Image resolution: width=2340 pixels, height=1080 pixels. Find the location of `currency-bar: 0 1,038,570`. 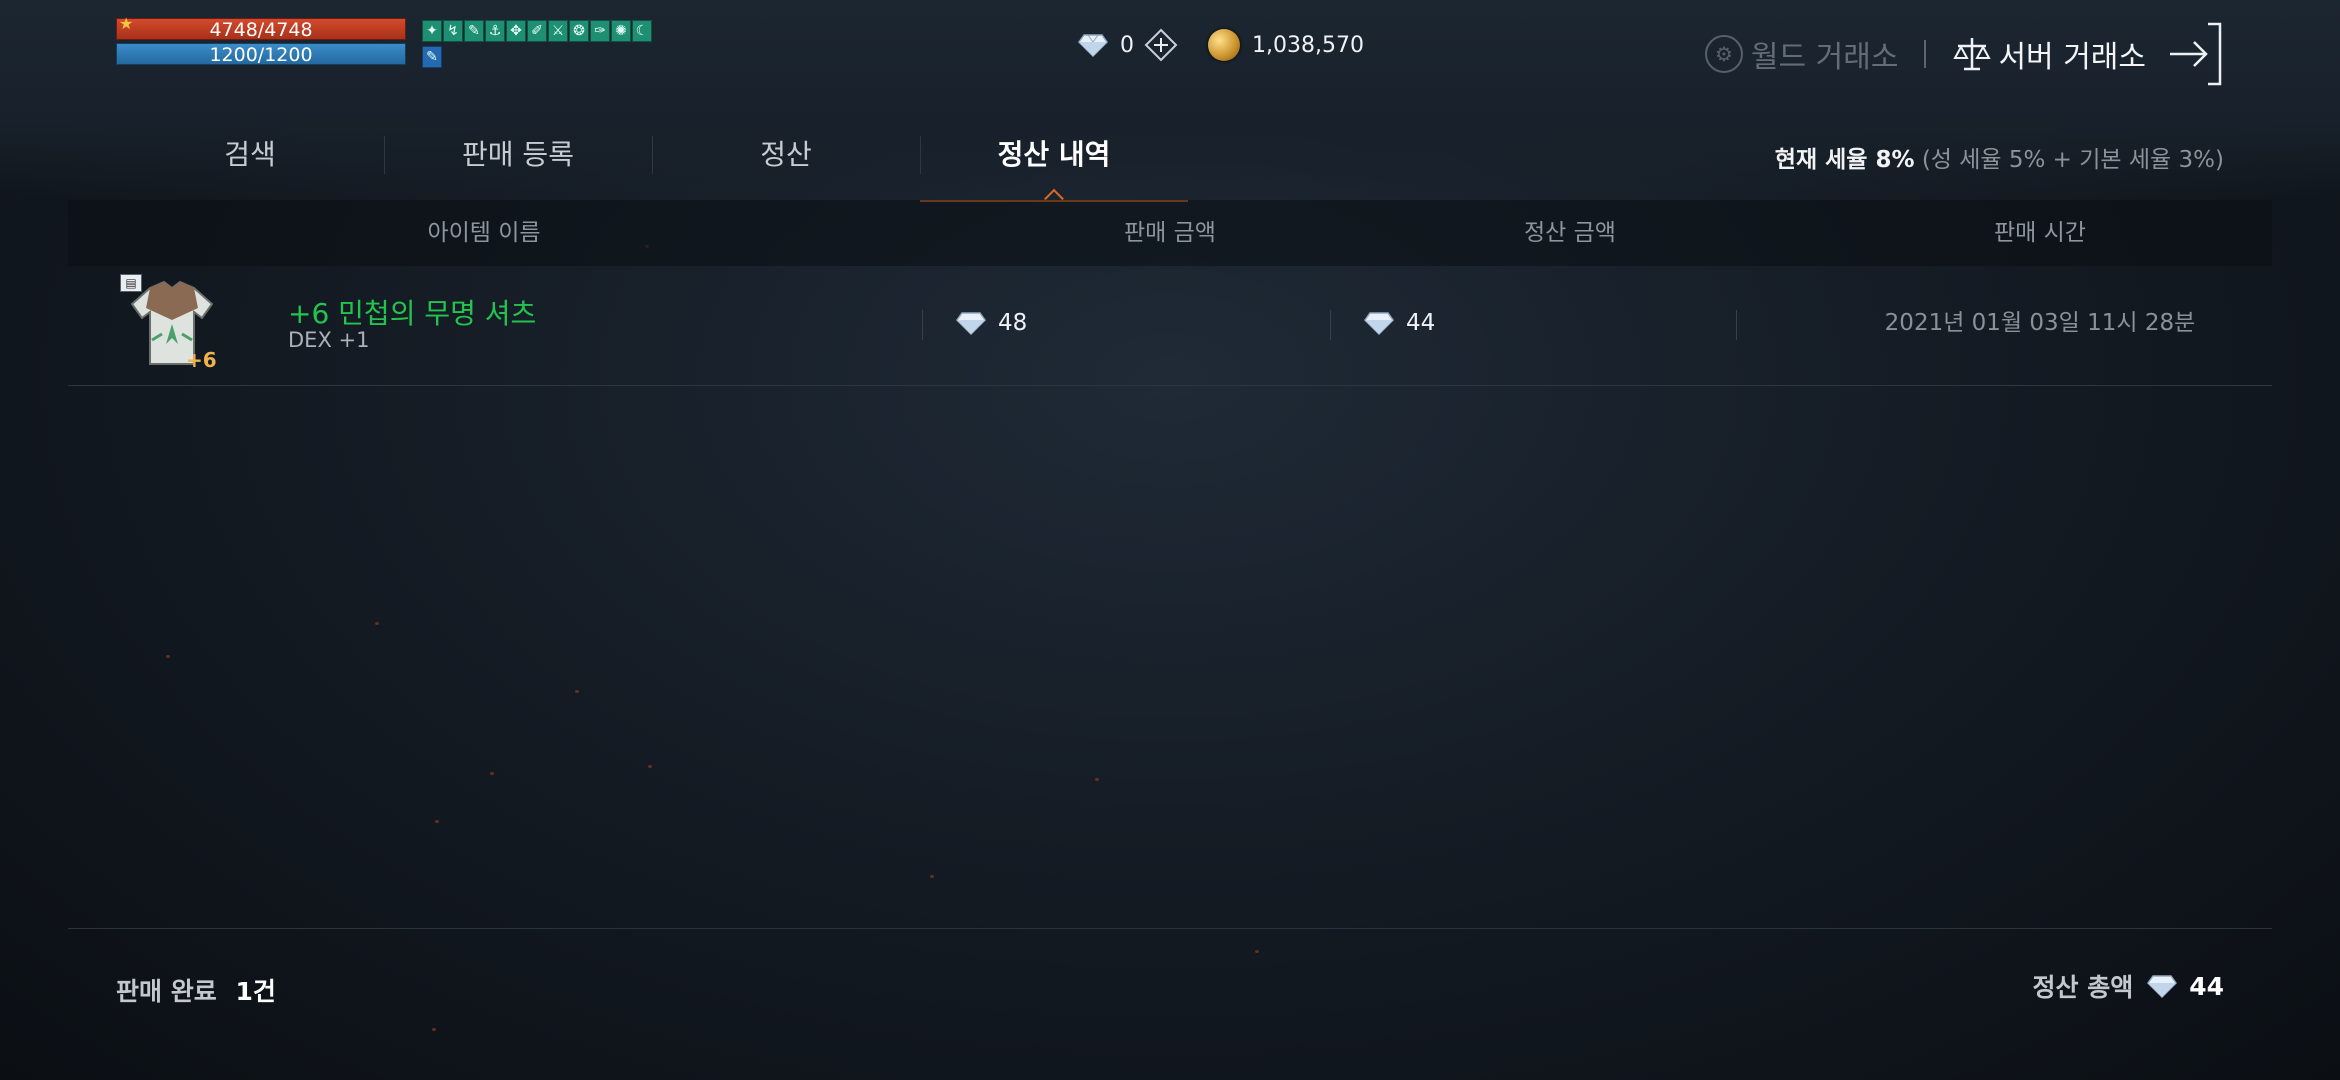

currency-bar: 0 1,038,570 is located at coordinates (1221, 45).